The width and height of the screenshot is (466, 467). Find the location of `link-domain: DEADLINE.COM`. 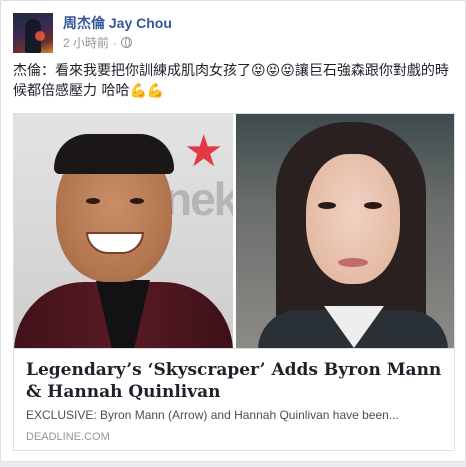

link-domain: DEADLINE.COM is located at coordinates (68, 437).